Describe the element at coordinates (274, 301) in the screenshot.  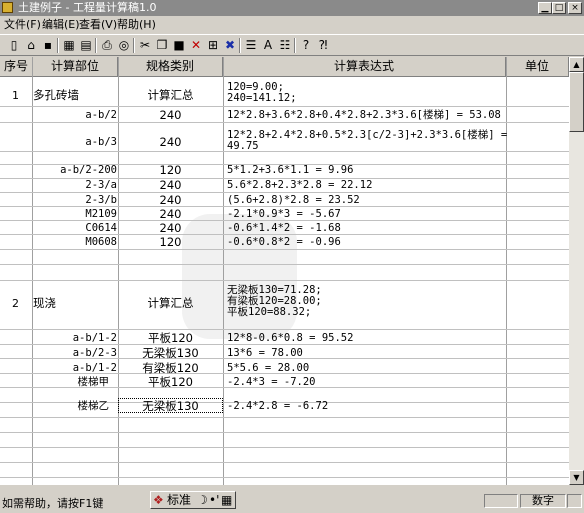
I see `row-expr: 无梁板130=71.28; 有梁板120=28.00; 平板120=88.32;` at that location.